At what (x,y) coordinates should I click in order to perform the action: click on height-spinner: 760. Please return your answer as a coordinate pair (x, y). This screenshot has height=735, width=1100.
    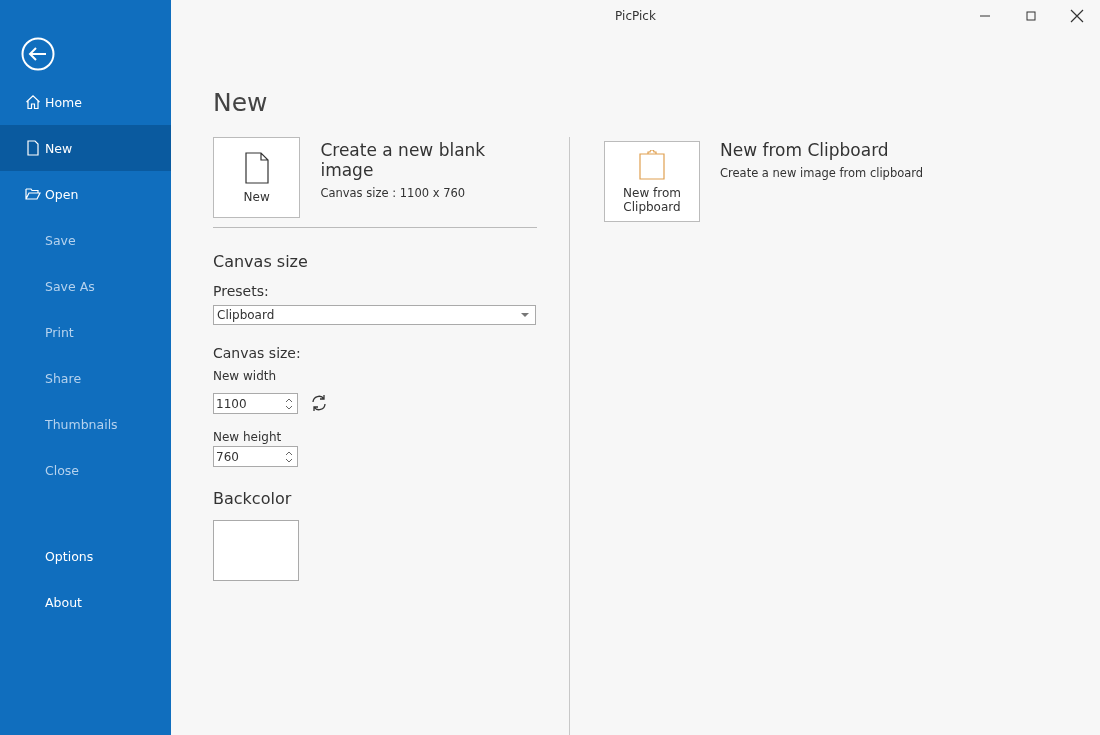
    Looking at the image, I should click on (255, 456).